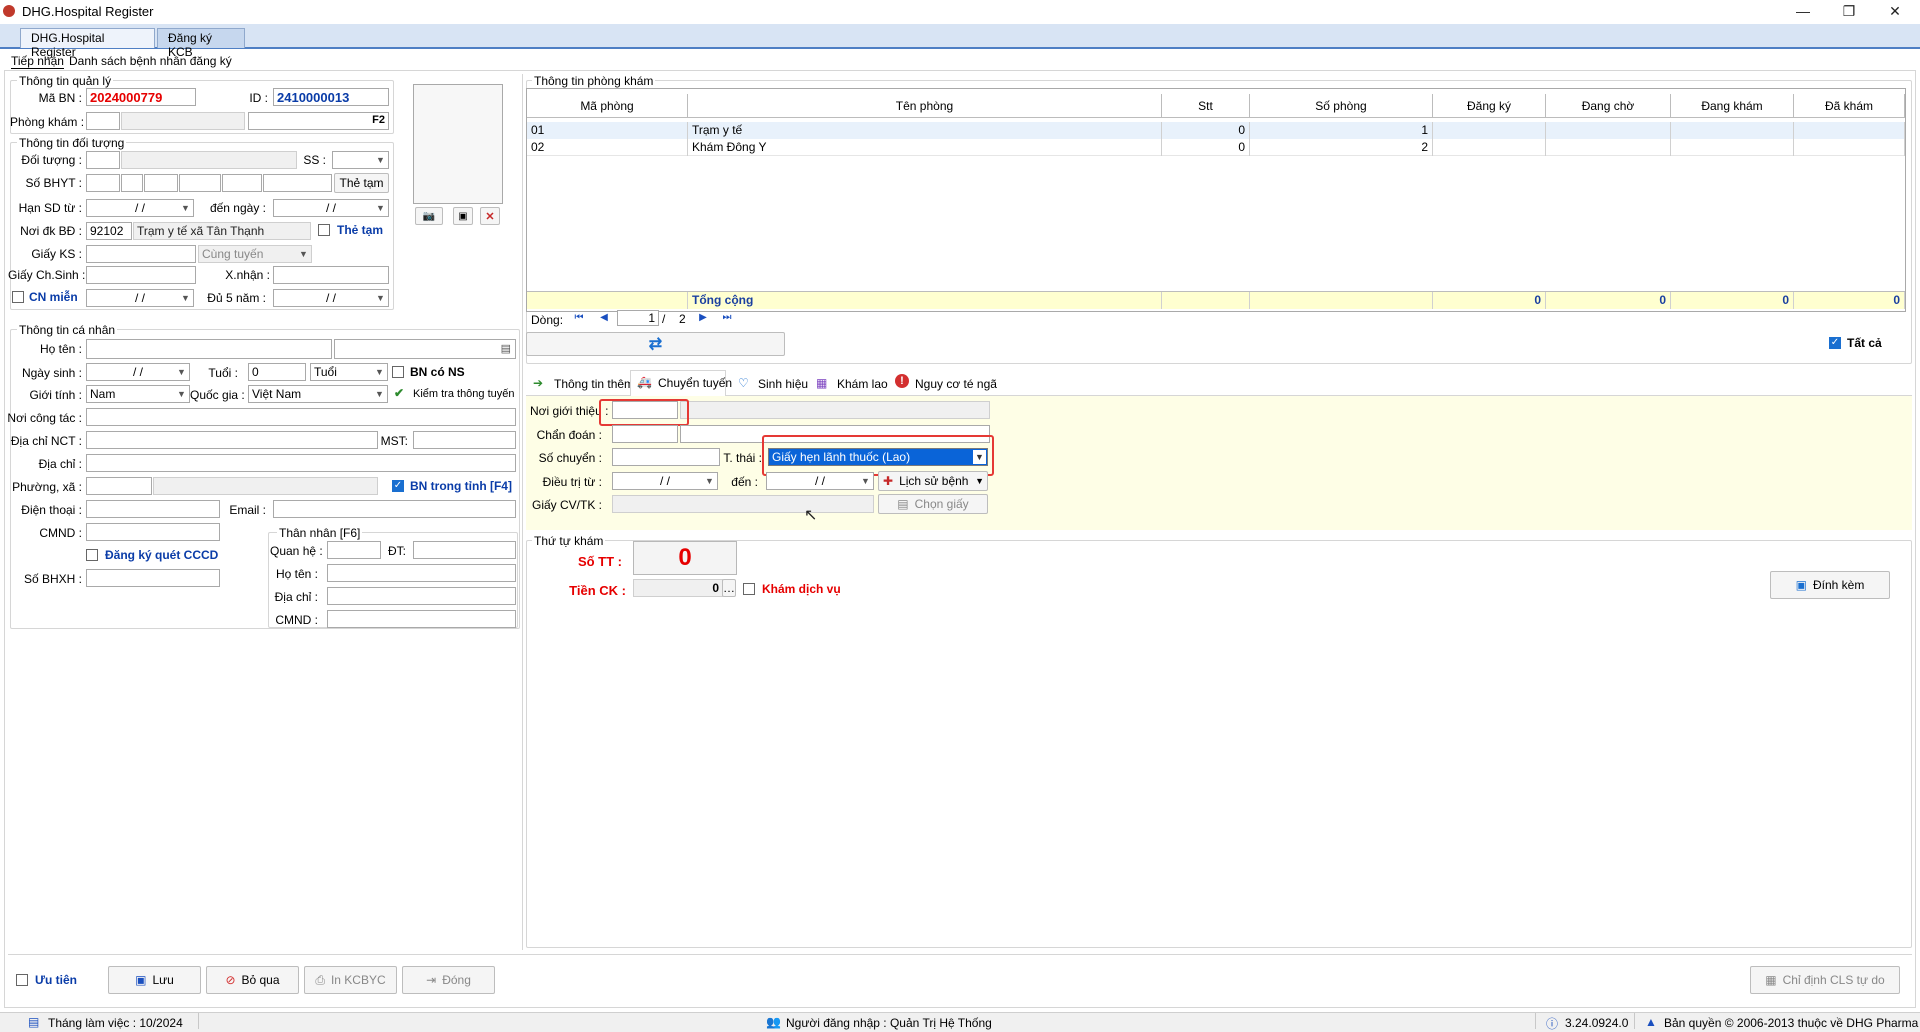 This screenshot has width=1920, height=1032. I want to click on phong-kham-search-input: F2, so click(318, 121).